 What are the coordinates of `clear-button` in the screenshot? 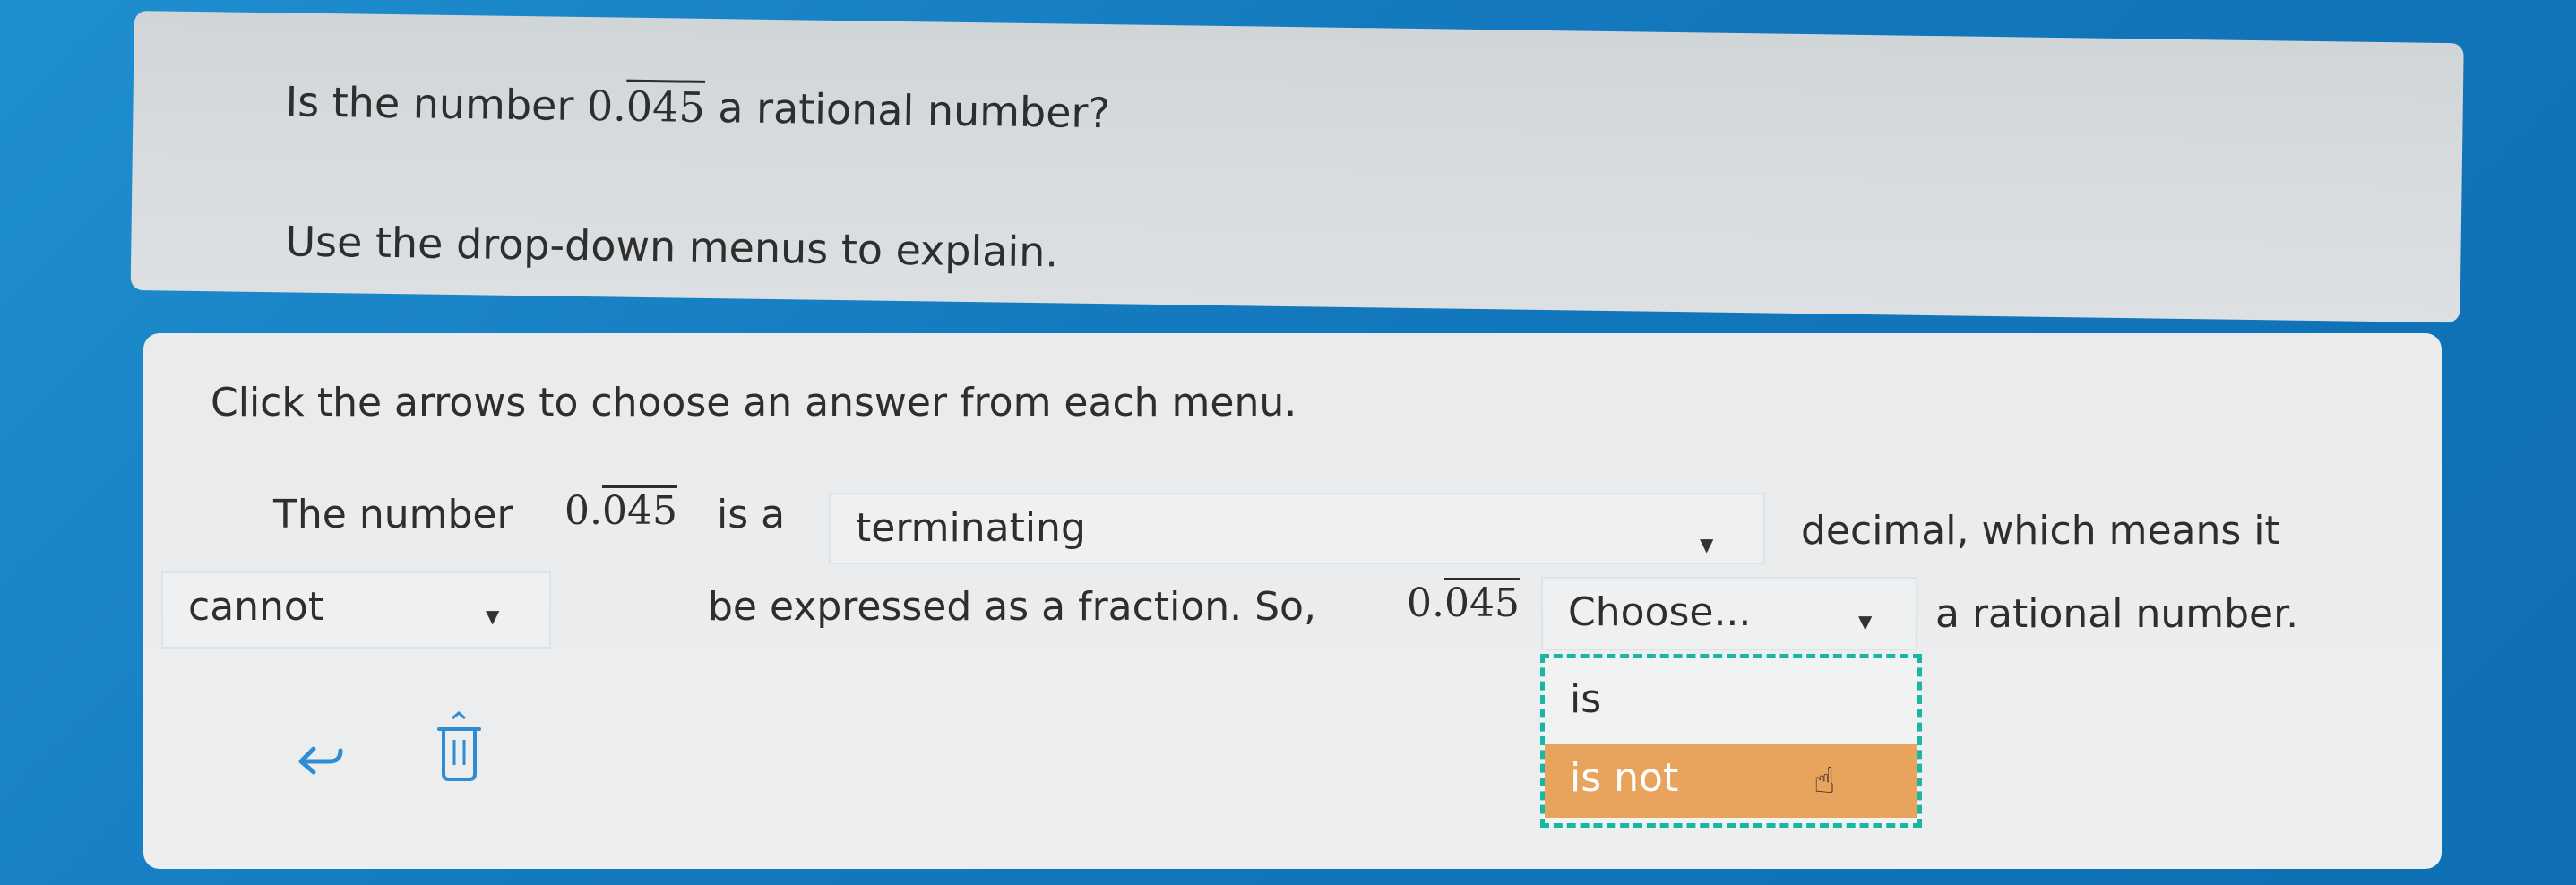 It's located at (459, 747).